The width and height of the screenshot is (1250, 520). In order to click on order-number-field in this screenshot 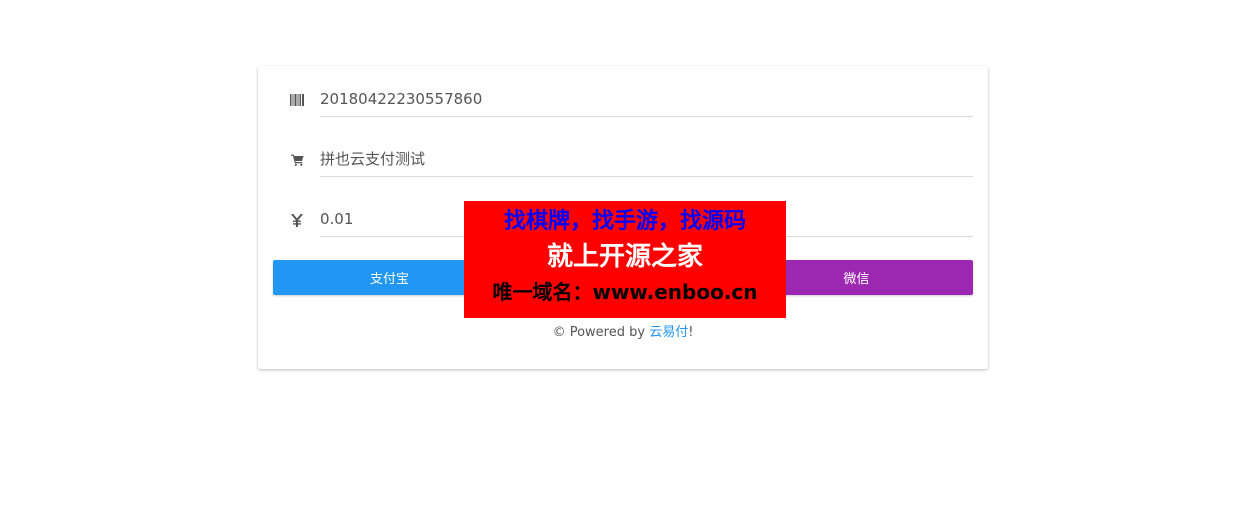, I will do `click(630, 100)`.